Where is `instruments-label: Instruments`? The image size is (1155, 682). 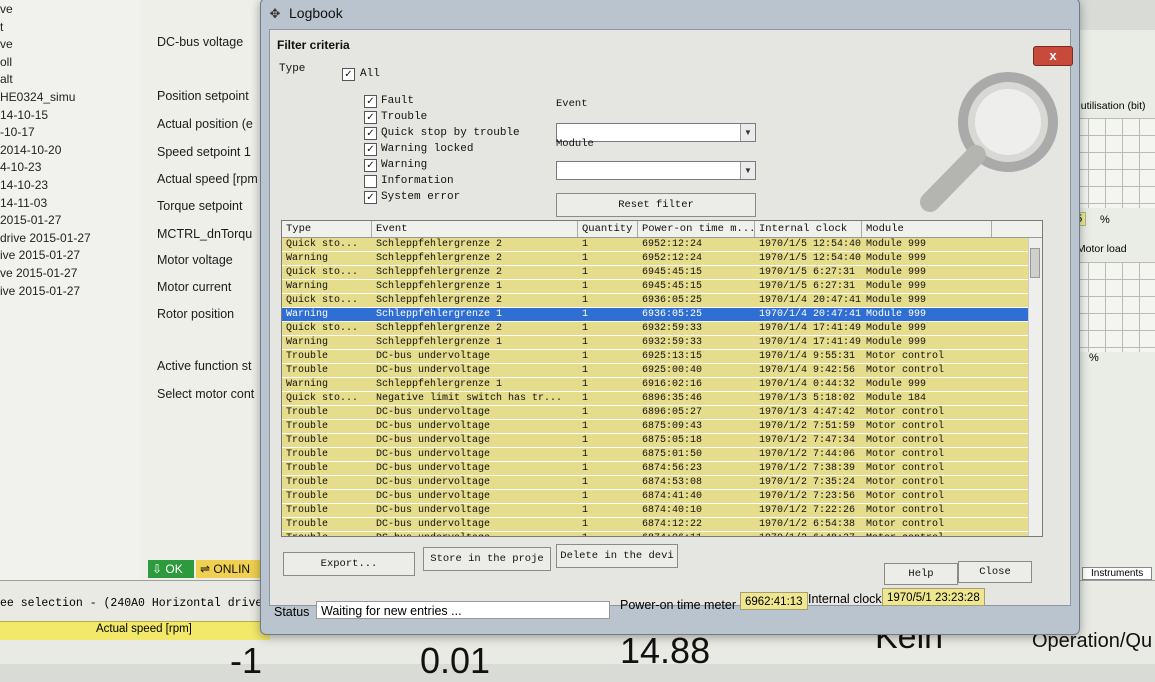
instruments-label: Instruments is located at coordinates (1117, 573).